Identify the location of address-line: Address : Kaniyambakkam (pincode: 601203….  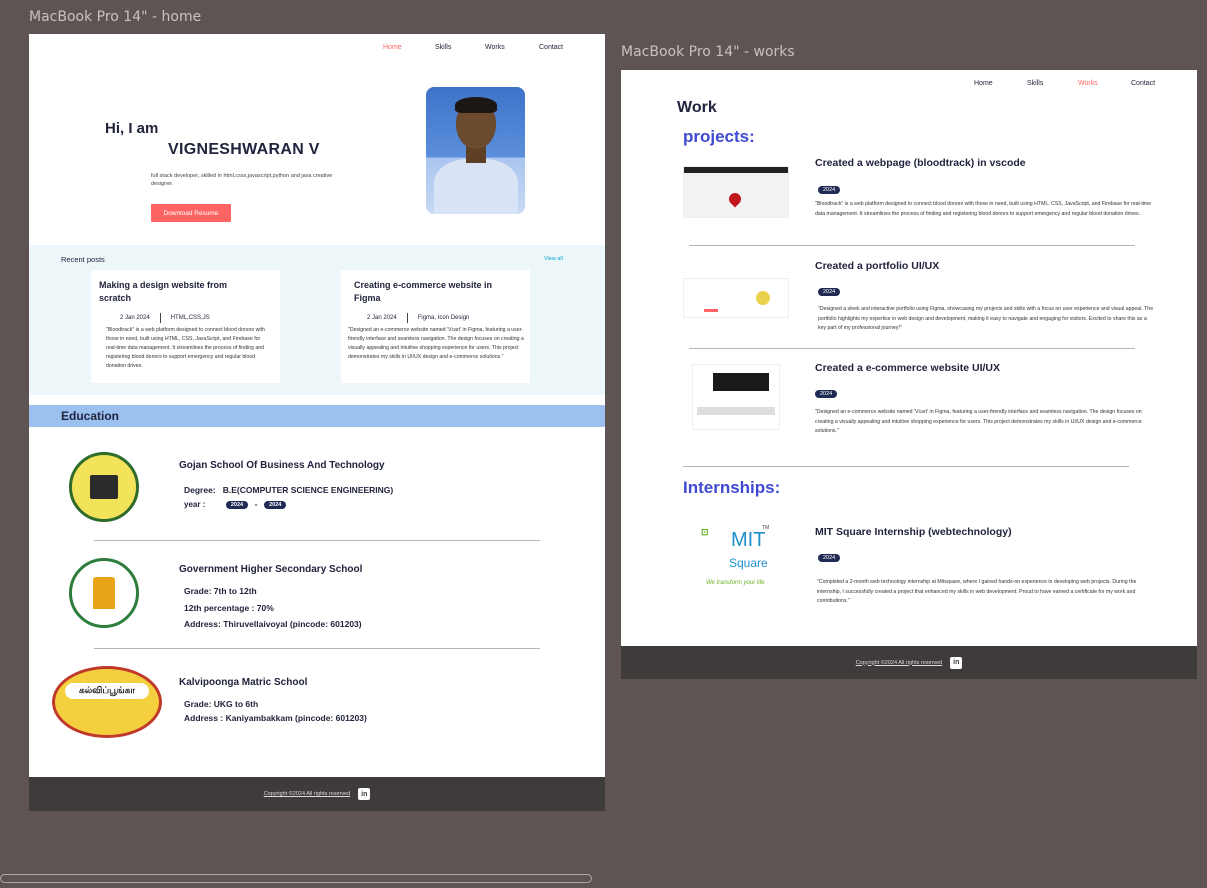
(275, 718).